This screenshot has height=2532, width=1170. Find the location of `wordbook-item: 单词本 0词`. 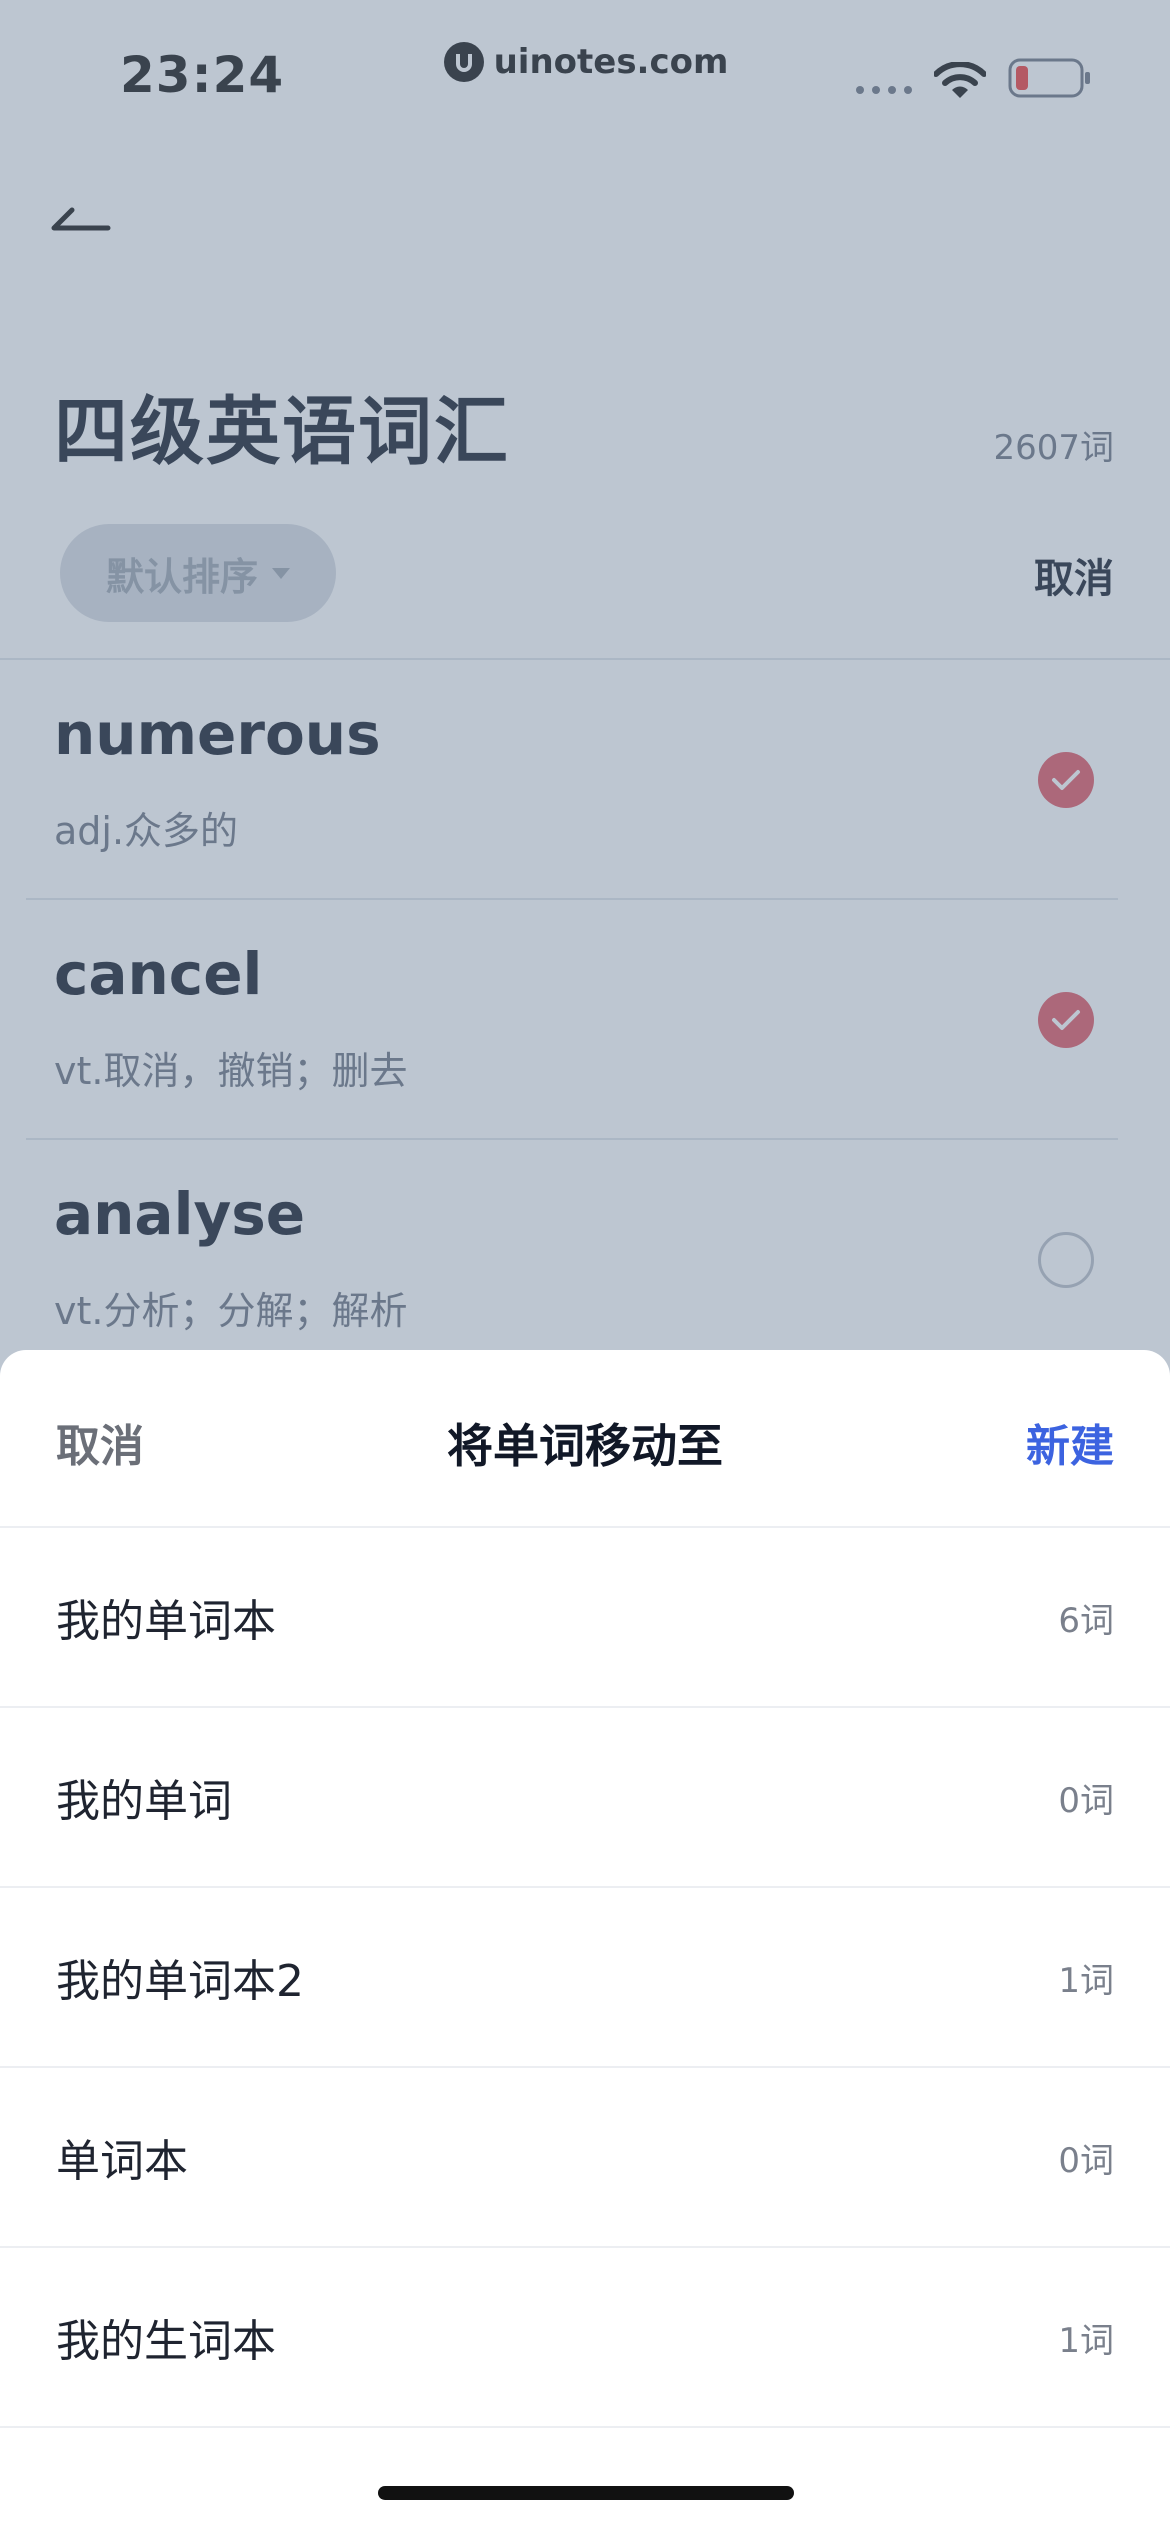

wordbook-item: 单词本 0词 is located at coordinates (585, 2158).